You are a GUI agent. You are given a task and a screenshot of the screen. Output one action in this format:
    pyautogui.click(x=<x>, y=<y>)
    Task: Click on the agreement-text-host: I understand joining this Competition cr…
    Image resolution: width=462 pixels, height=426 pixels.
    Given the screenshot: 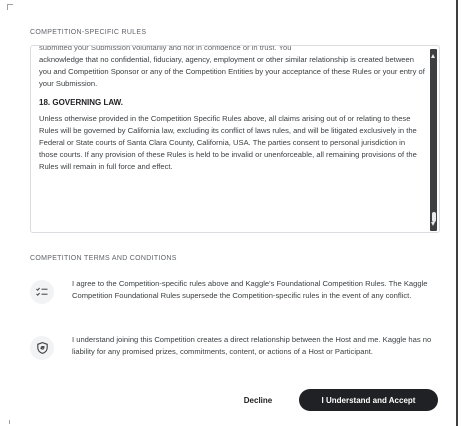 What is the action you would take?
    pyautogui.click(x=252, y=345)
    